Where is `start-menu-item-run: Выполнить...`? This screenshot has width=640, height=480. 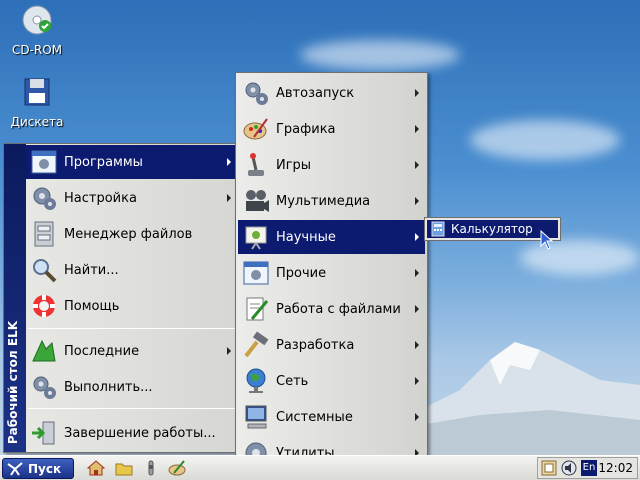
start-menu-item-run: Выполнить... is located at coordinates (131, 387).